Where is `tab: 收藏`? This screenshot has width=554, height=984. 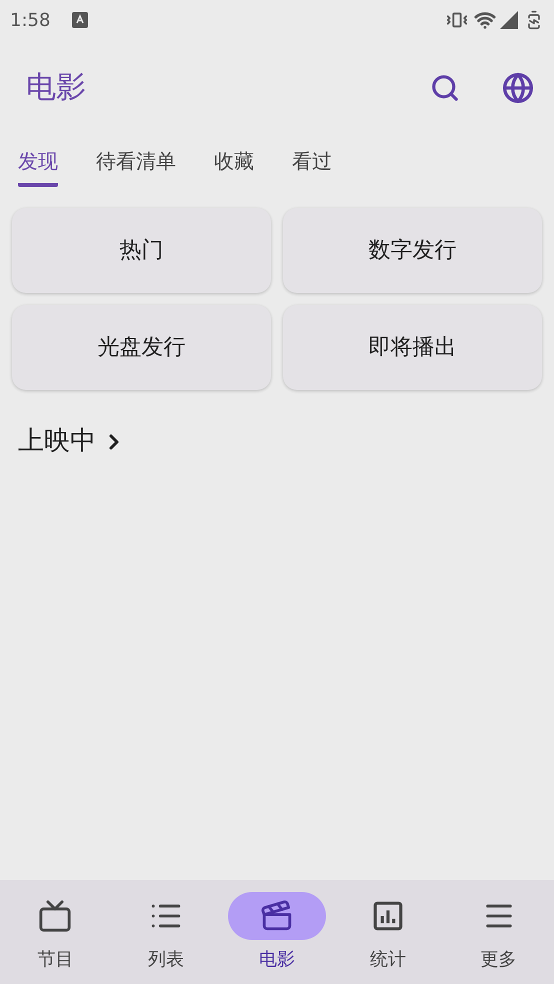
tab: 收藏 is located at coordinates (234, 161).